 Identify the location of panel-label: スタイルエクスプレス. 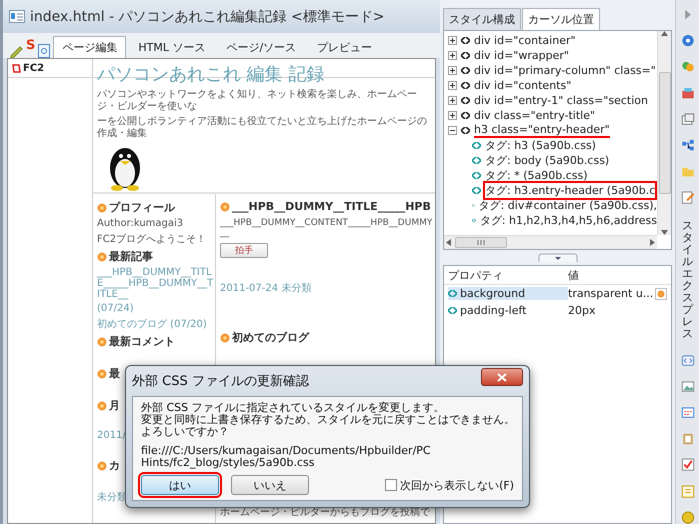
(687, 280).